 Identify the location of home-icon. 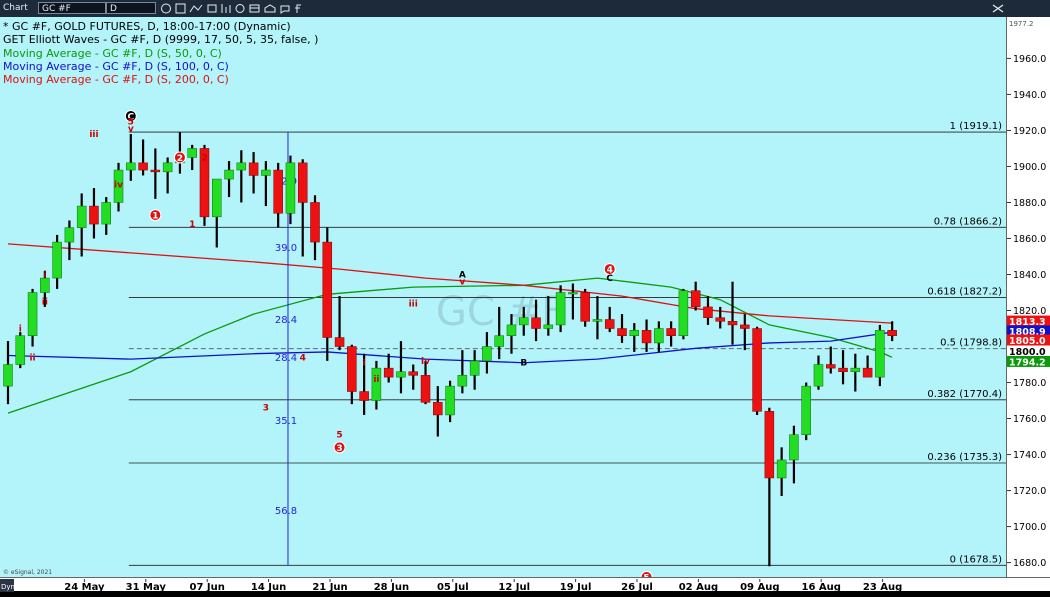
(270, 8).